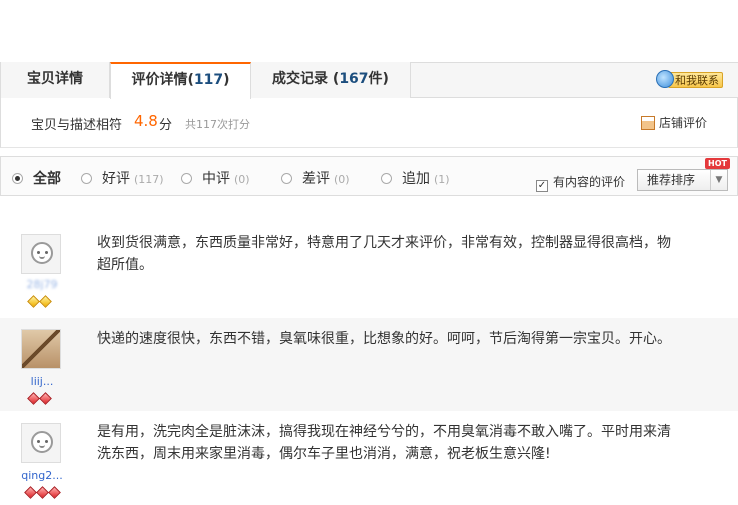 The image size is (738, 505). I want to click on has-content-checkbox: ✓ 有内容的评价, so click(580, 182).